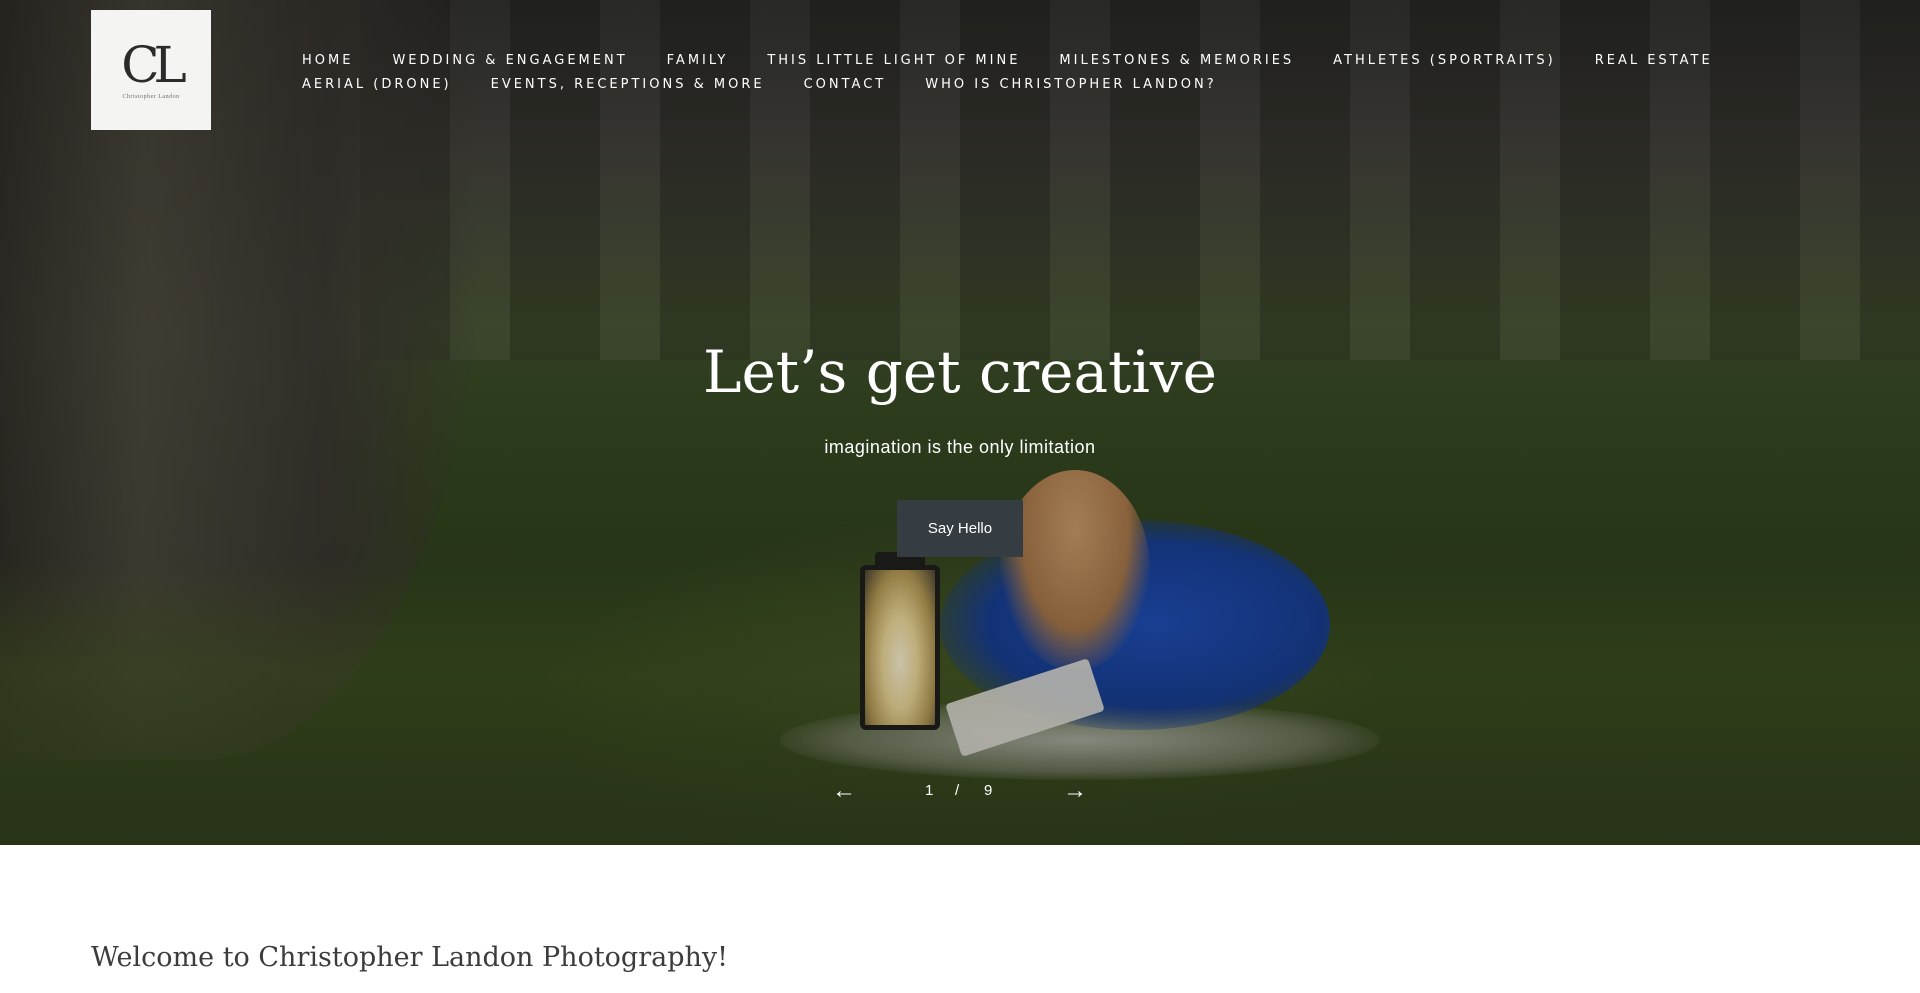  What do you see at coordinates (988, 790) in the screenshot?
I see `slide-total: 9` at bounding box center [988, 790].